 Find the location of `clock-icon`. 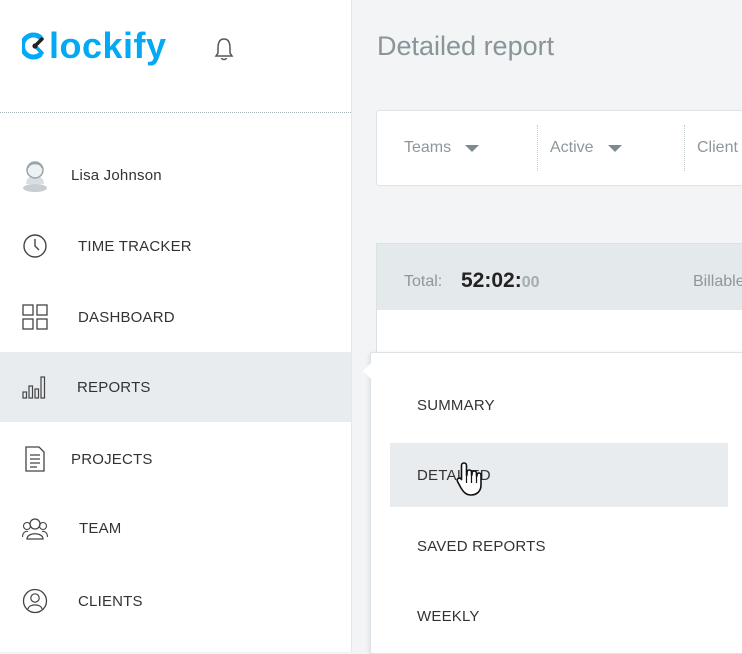

clock-icon is located at coordinates (35, 246).